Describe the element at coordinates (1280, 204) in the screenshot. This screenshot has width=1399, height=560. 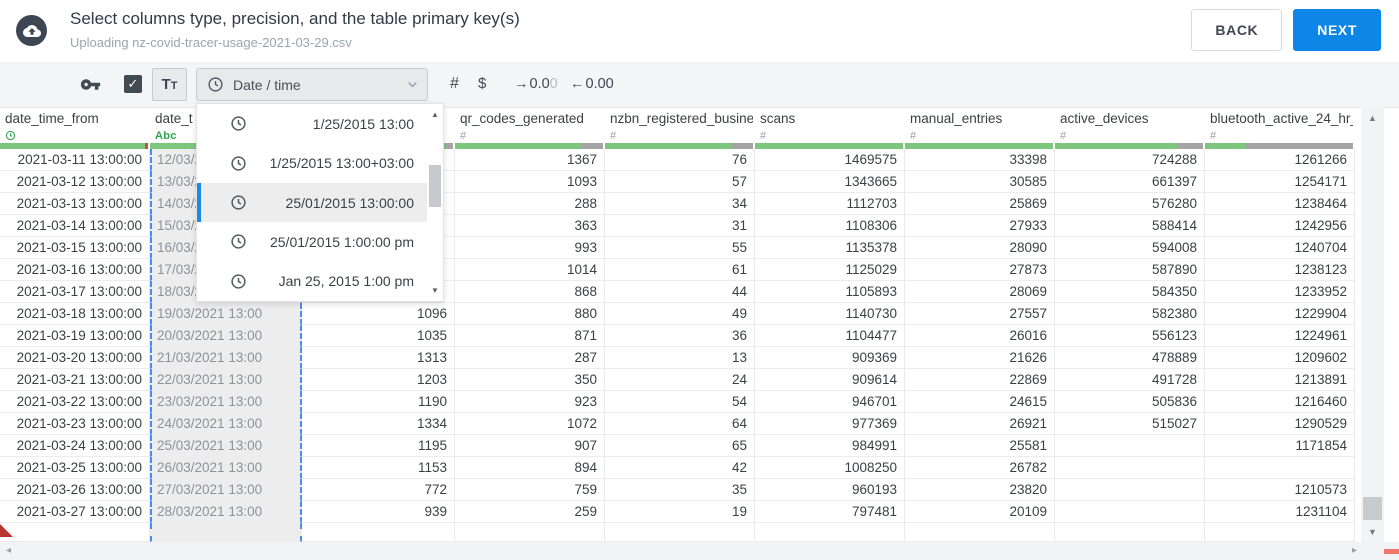
I see `cell: 1238464` at that location.